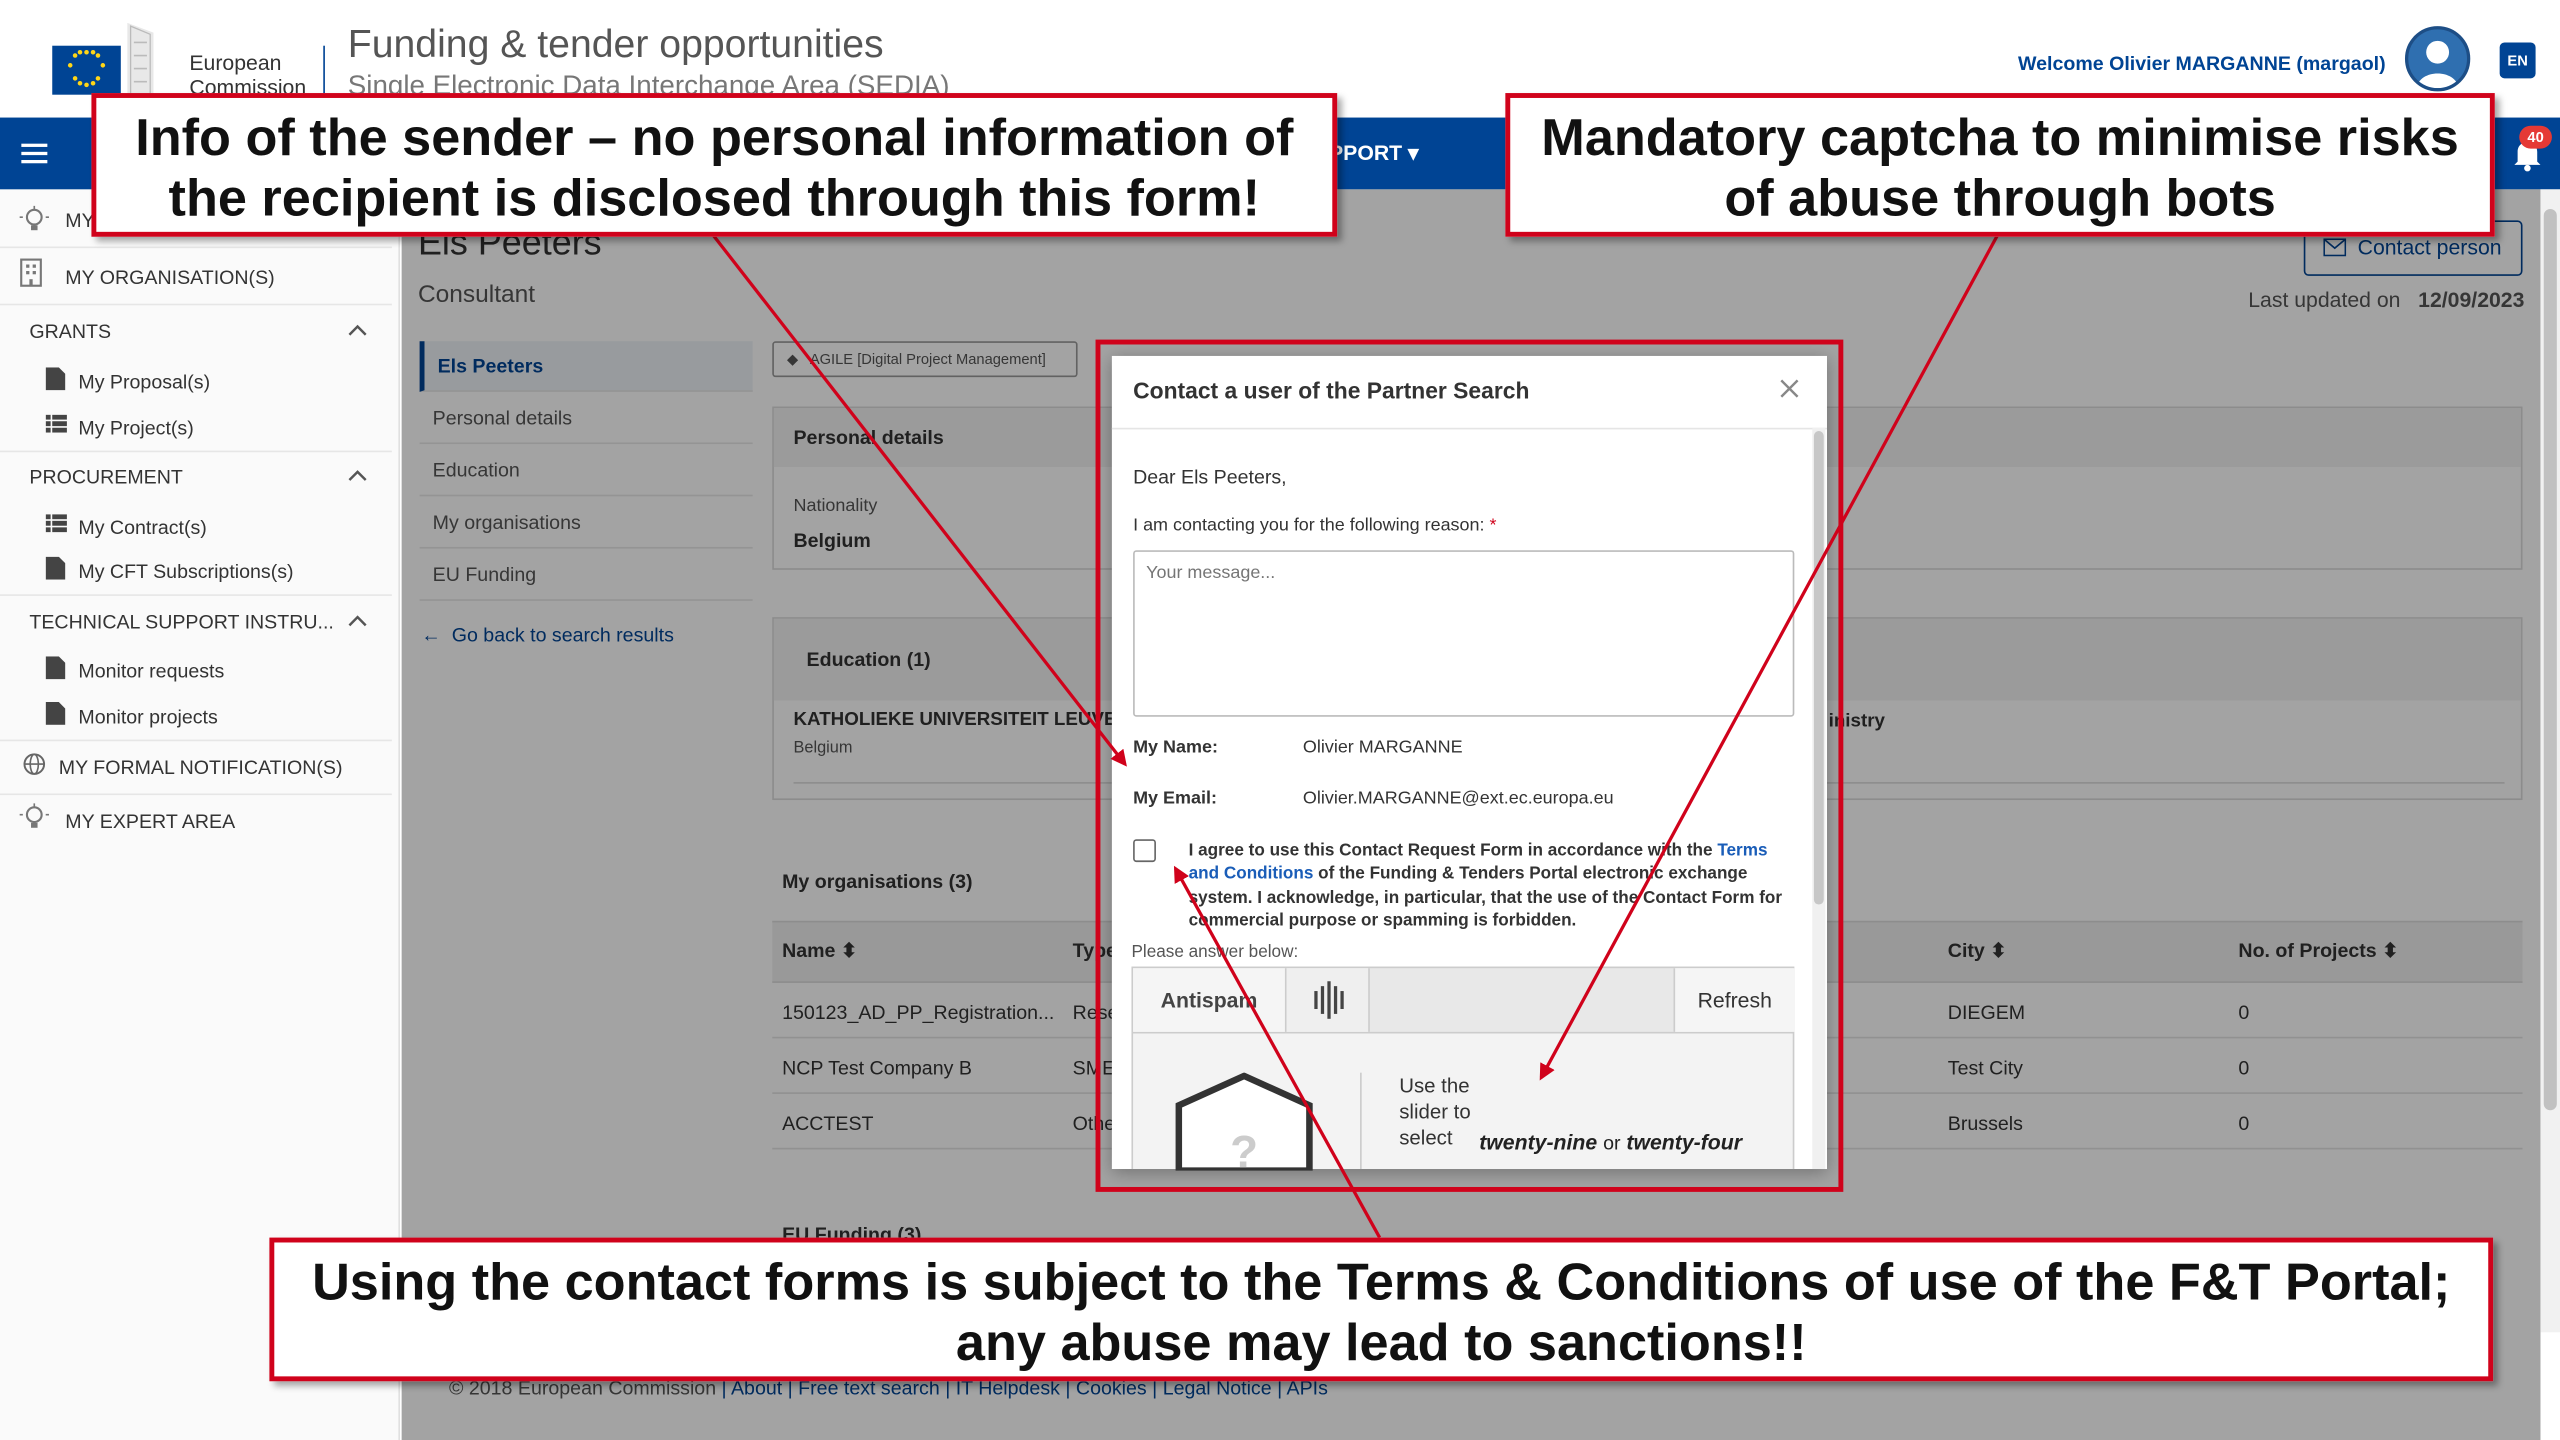 This screenshot has height=1440, width=2560. Describe the element at coordinates (2437, 59) in the screenshot. I see `avatar` at that location.